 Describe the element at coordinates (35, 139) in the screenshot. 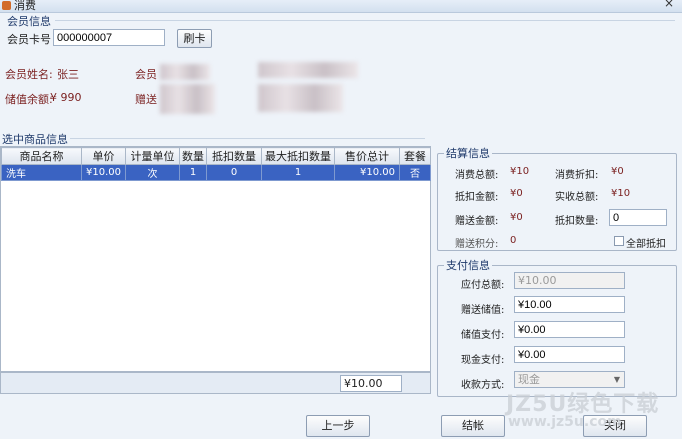

I see `goods-section-title: 选中商品信息` at that location.